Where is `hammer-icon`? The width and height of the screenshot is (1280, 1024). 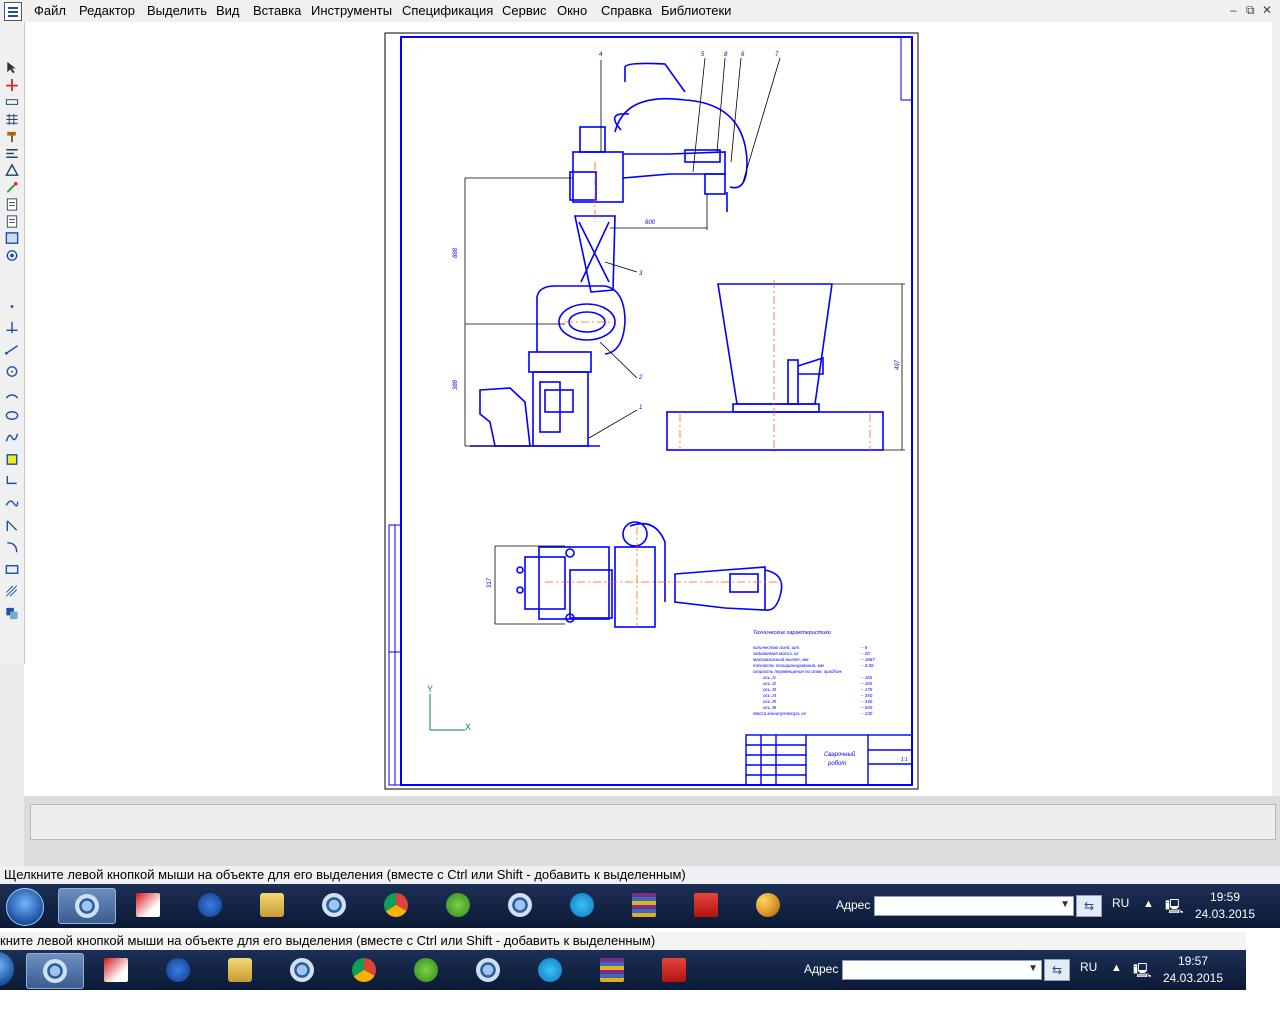 hammer-icon is located at coordinates (12, 136).